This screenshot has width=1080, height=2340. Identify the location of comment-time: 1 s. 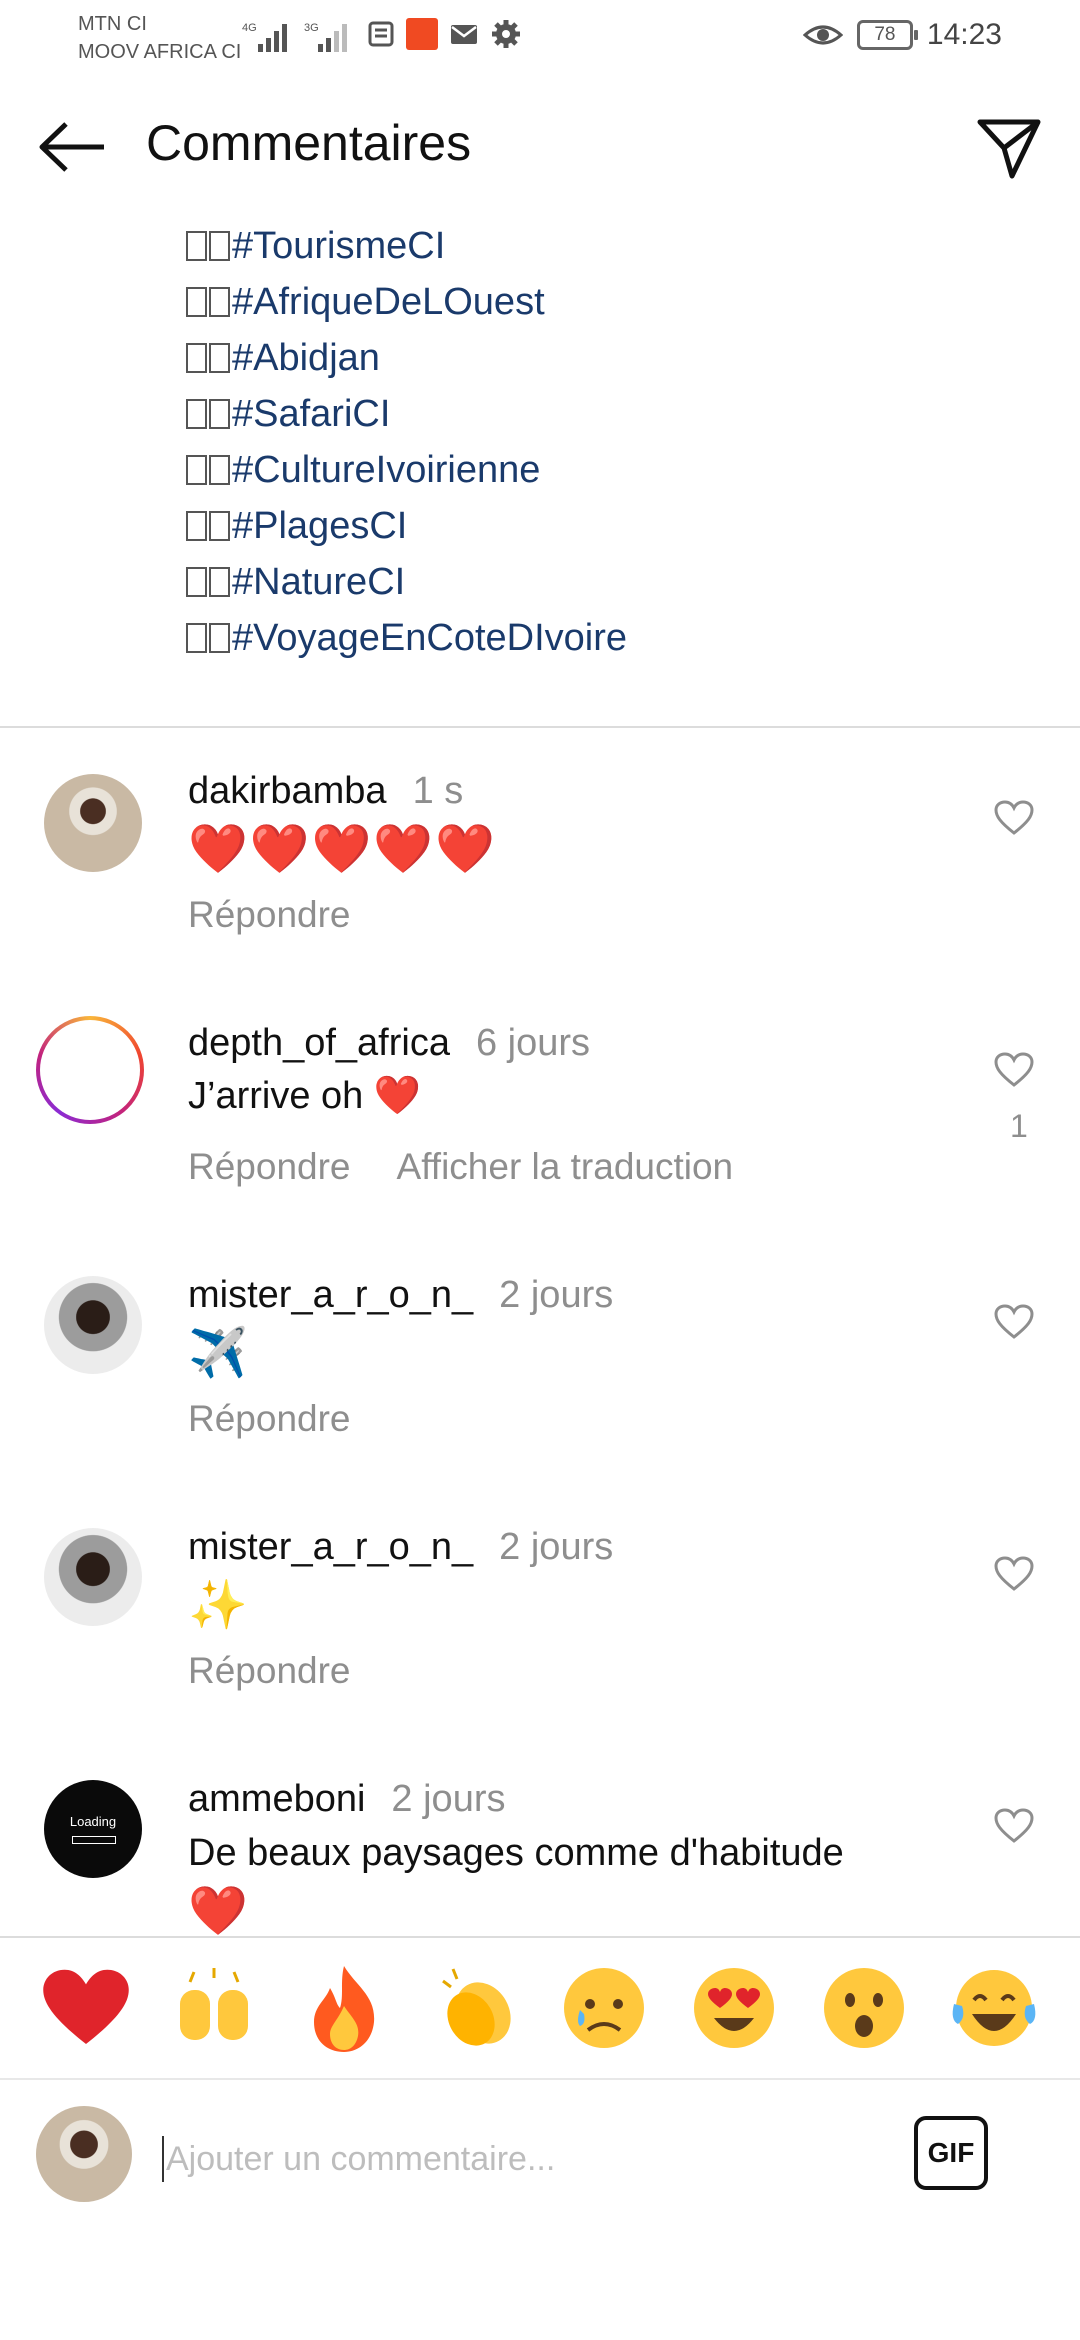
(438, 791).